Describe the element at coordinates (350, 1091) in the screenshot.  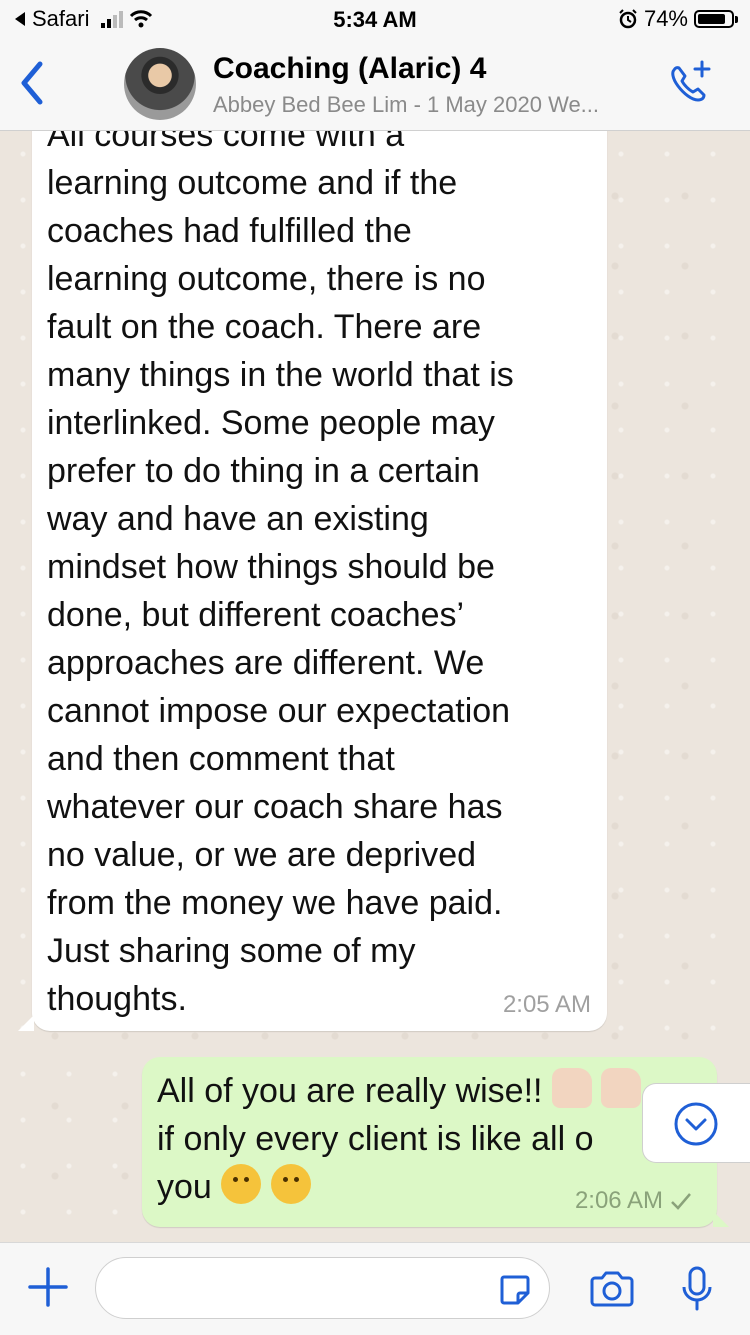
I see `message-line-1: All of you are really wise!!` at that location.